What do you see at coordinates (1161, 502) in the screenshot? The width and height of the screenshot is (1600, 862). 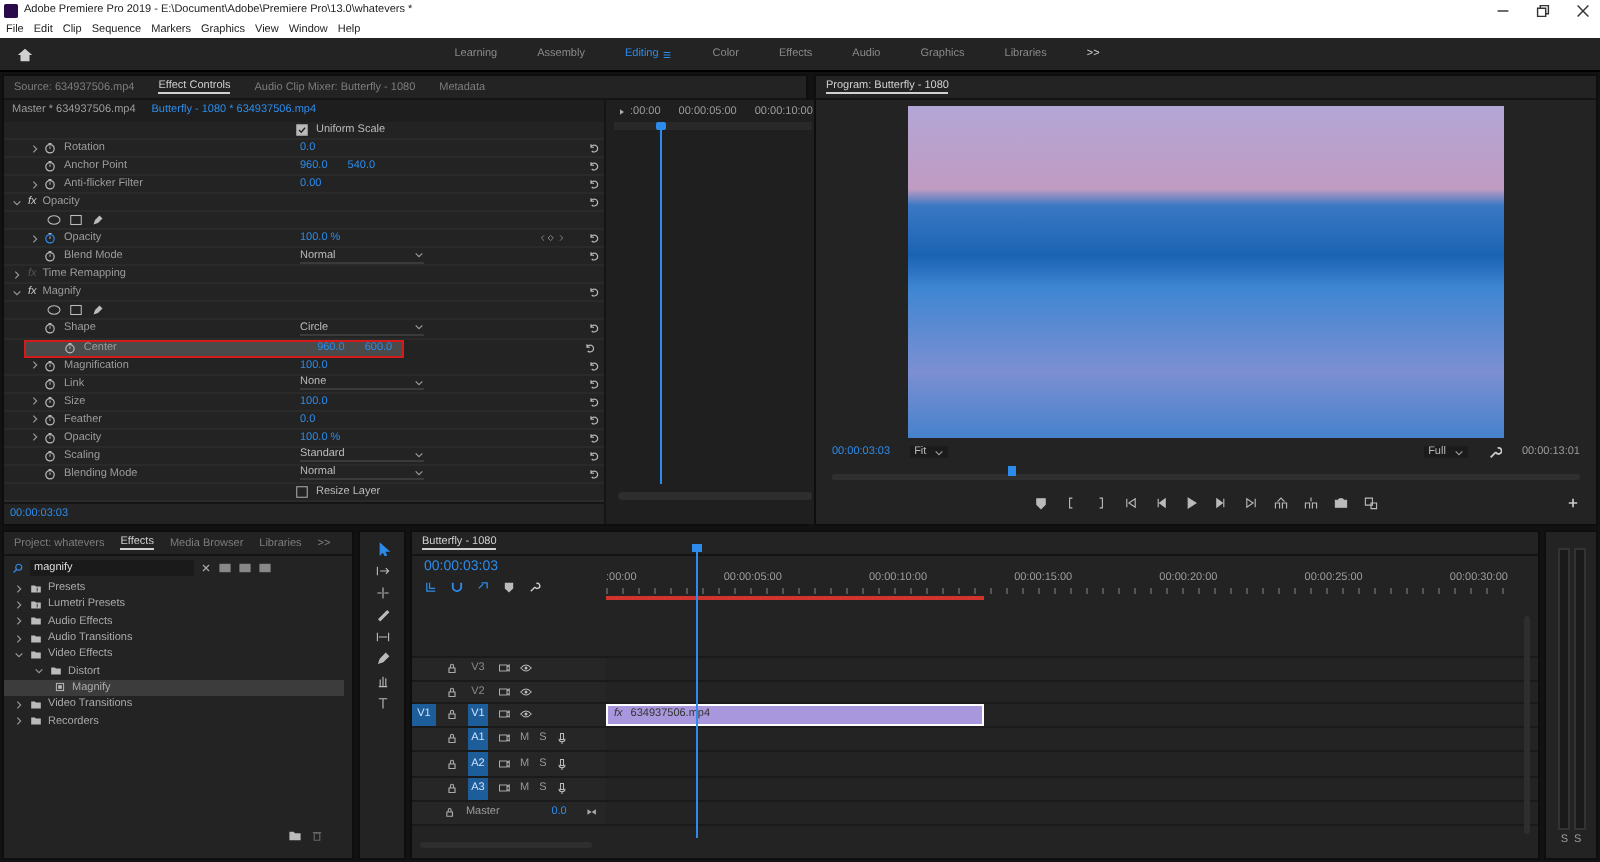 I see `step-back-icon` at bounding box center [1161, 502].